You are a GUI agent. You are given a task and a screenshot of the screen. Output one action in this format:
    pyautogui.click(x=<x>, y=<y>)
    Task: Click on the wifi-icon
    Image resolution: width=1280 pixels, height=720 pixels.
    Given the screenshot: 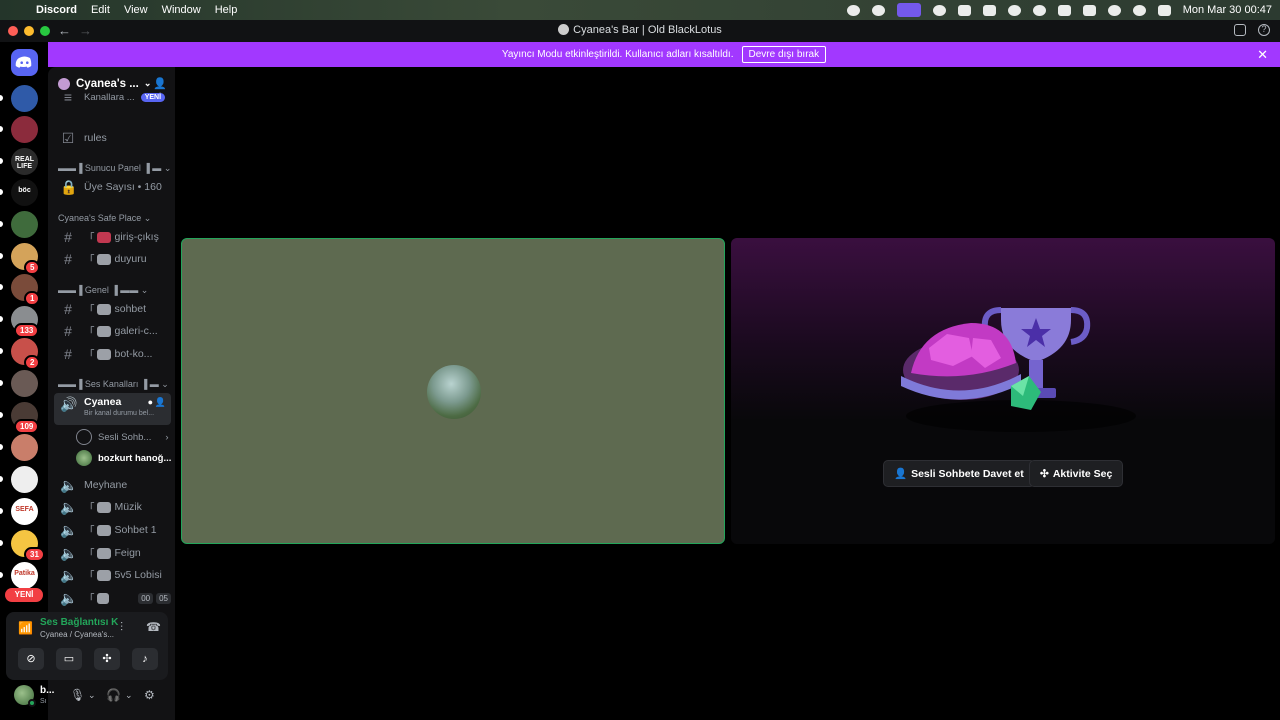 What is the action you would take?
    pyautogui.click(x=1114, y=10)
    